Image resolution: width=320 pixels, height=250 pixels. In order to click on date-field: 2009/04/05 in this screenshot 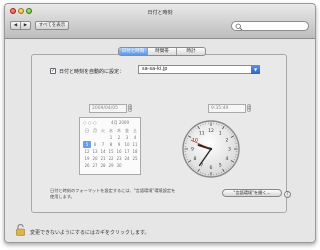, I will do `click(108, 108)`.